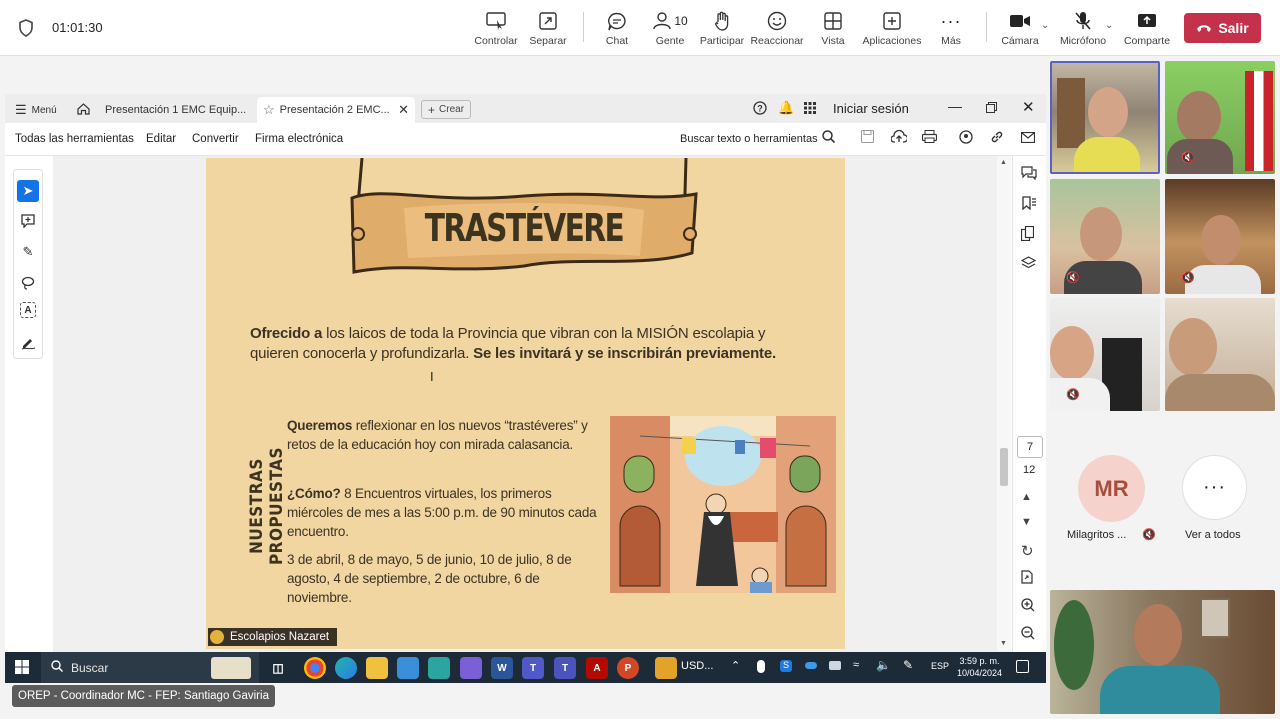  I want to click on next-page-chevron-icon: ▼, so click(1026, 522).